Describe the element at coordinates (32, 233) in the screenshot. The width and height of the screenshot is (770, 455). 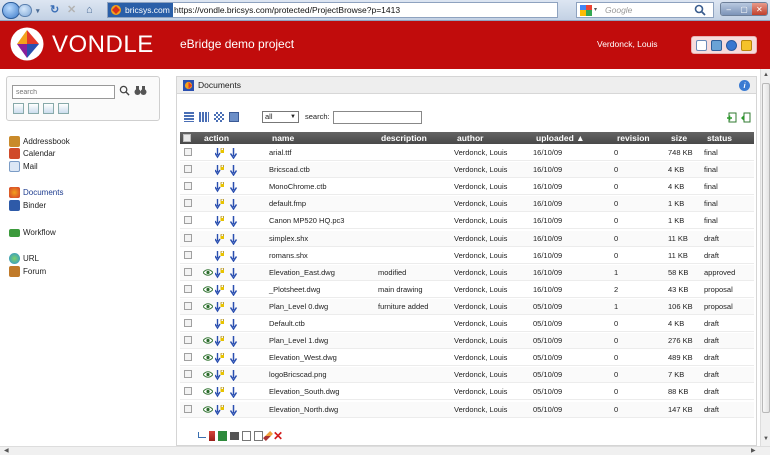
I see `sidebar-item-workflow: Workflow` at that location.